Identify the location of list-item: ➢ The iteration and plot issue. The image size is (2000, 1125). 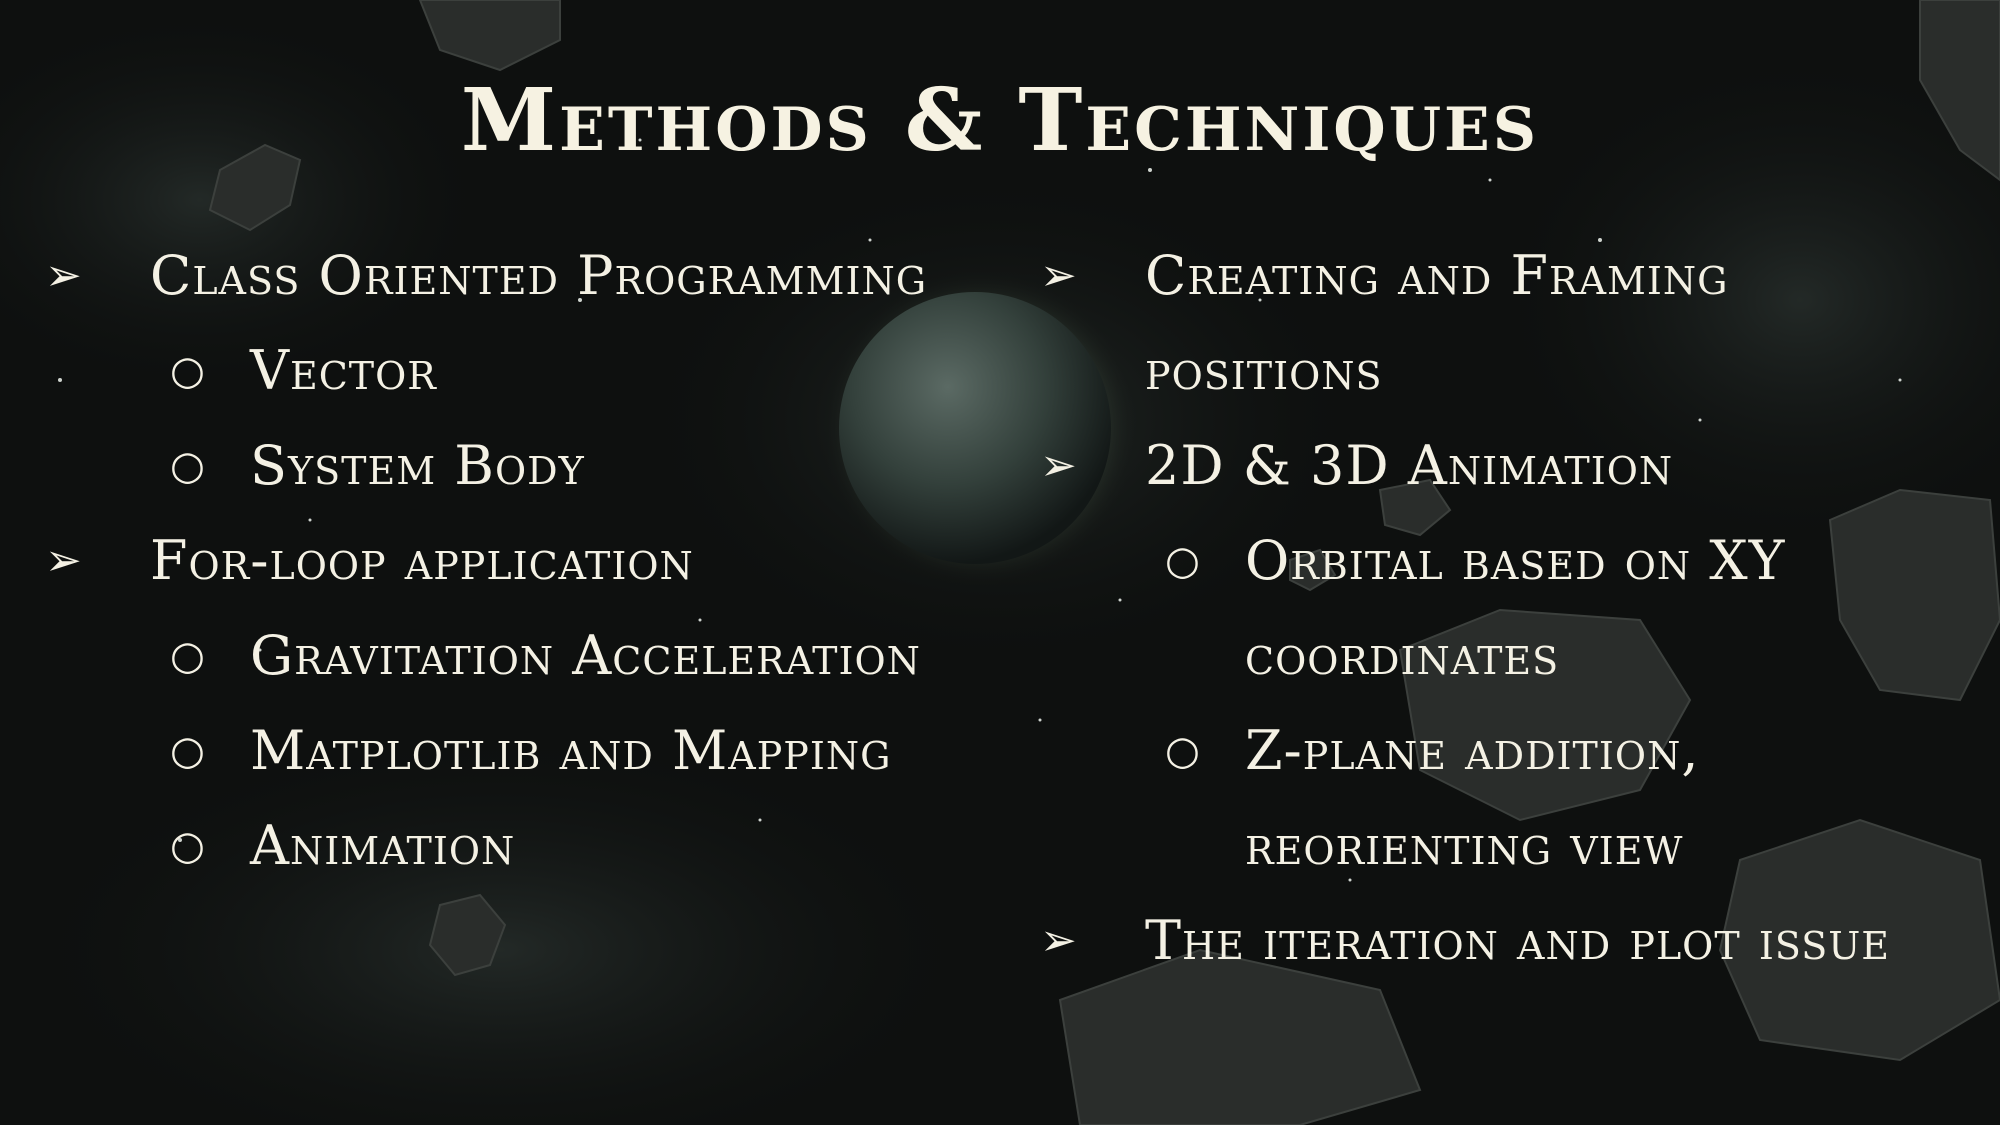
(1515, 954).